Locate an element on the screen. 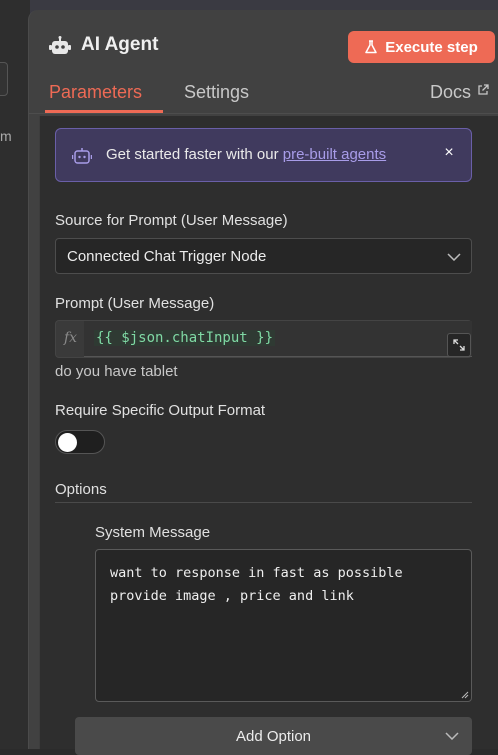 This screenshot has height=755, width=498. prompt-expression-field: fx {{ $json.chatInput }} is located at coordinates (263, 339).